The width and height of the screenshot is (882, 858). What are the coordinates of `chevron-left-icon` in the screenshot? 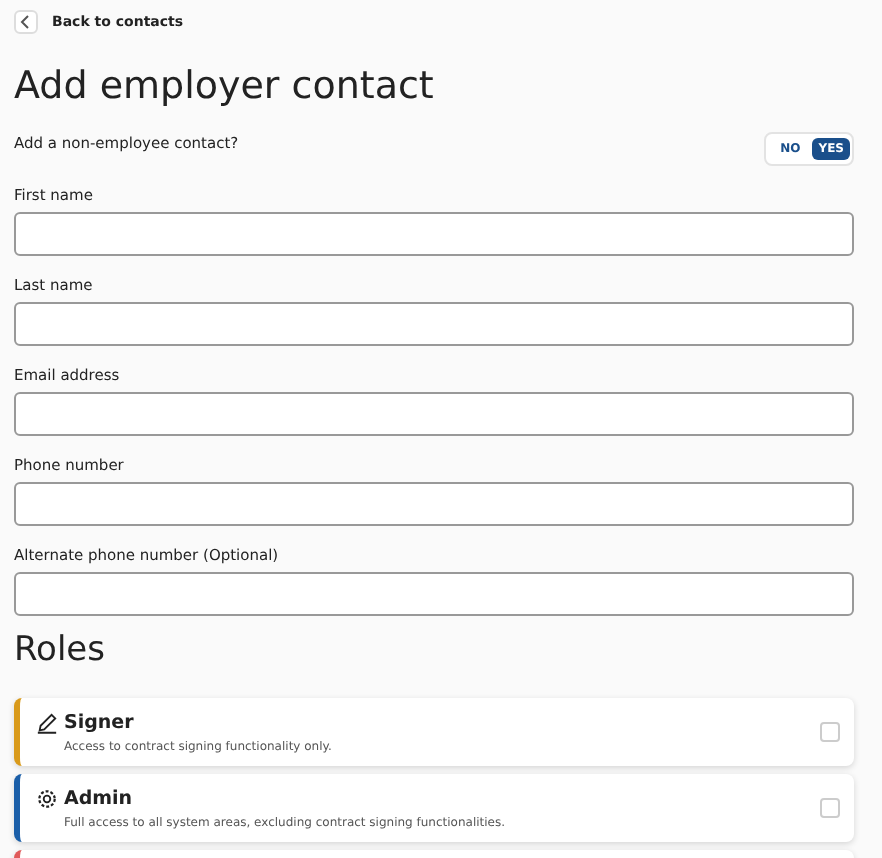 It's located at (26, 22).